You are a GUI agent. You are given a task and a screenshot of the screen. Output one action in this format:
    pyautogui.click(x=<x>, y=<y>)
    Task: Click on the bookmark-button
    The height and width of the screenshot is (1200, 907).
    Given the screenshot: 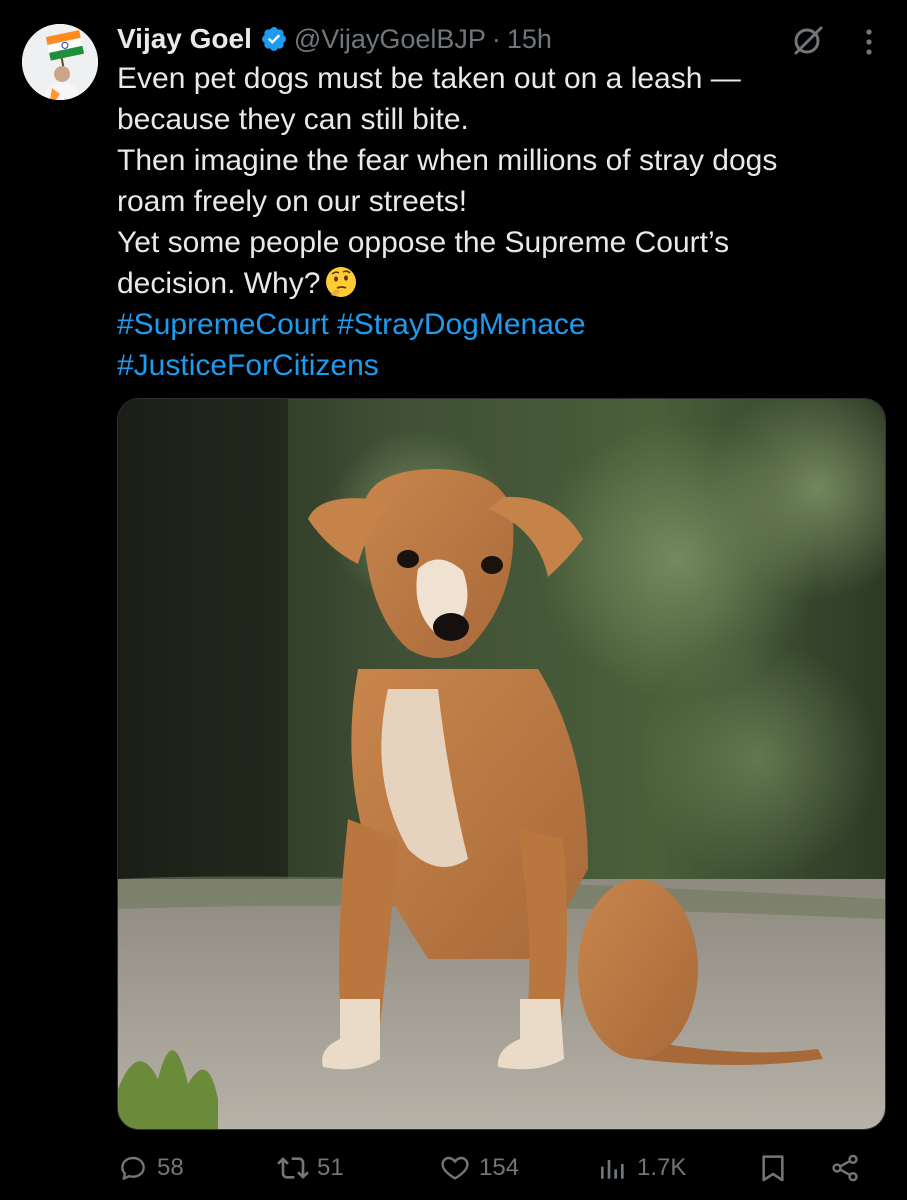 What is the action you would take?
    pyautogui.click(x=773, y=1168)
    